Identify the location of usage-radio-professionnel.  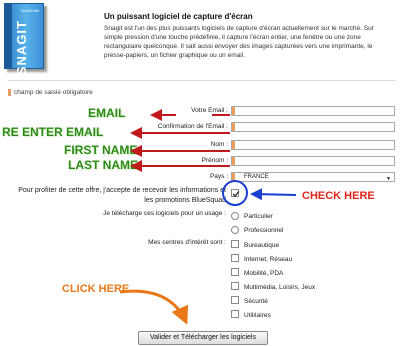
(235, 230).